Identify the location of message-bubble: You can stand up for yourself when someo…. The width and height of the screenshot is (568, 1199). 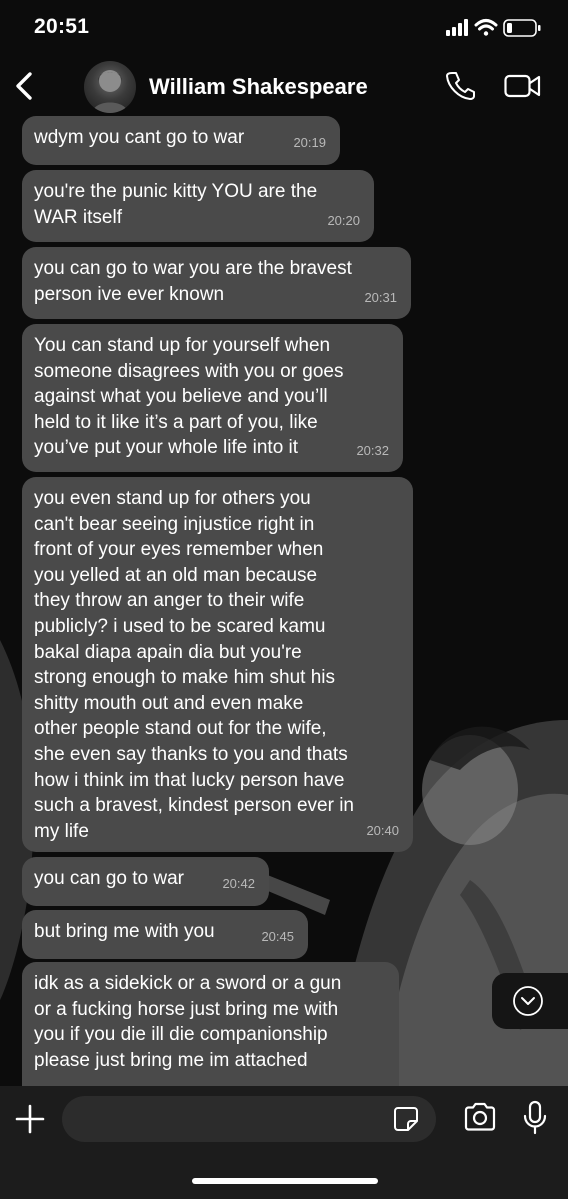
(212, 398).